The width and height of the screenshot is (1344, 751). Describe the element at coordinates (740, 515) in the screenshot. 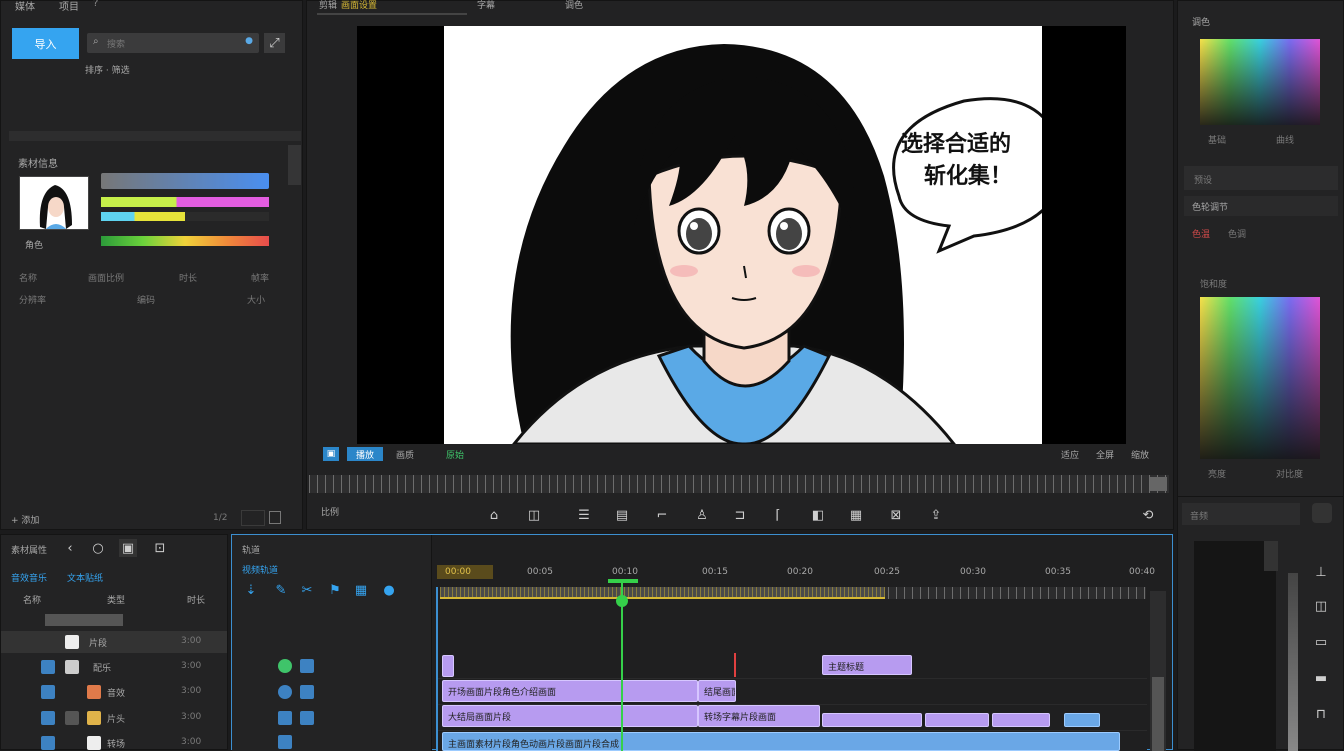

I see `tag-icon: ⊐` at that location.